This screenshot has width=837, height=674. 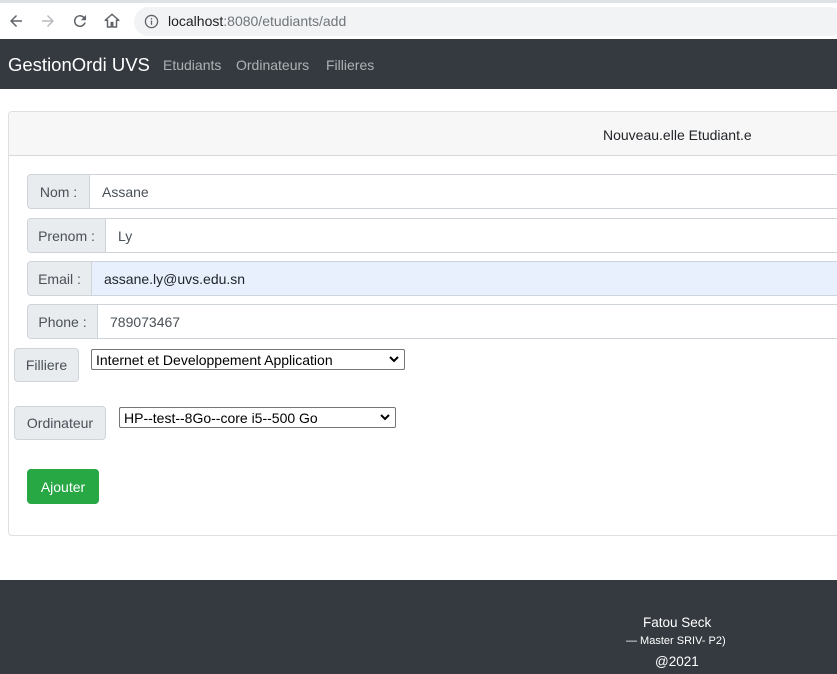 What do you see at coordinates (59, 278) in the screenshot?
I see `email-label: Email :` at bounding box center [59, 278].